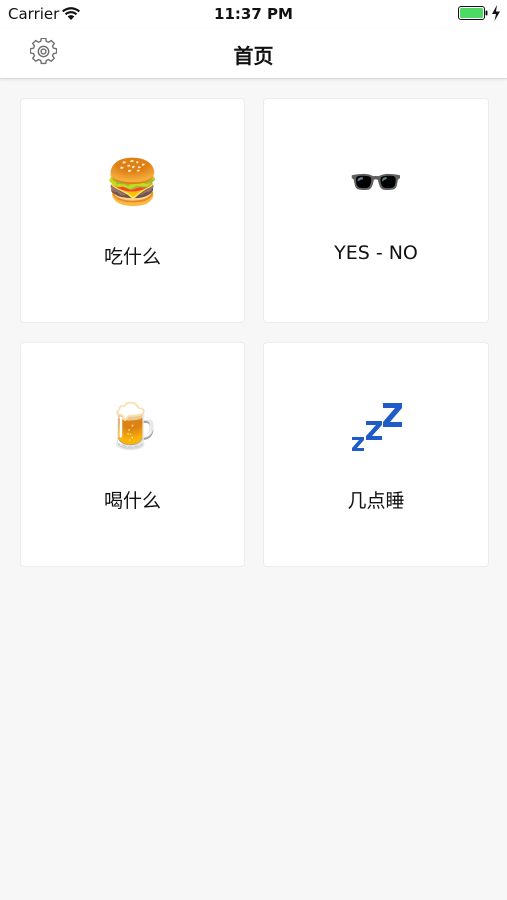 This screenshot has width=507, height=900. What do you see at coordinates (376, 501) in the screenshot?
I see `card-label: 几点睡` at bounding box center [376, 501].